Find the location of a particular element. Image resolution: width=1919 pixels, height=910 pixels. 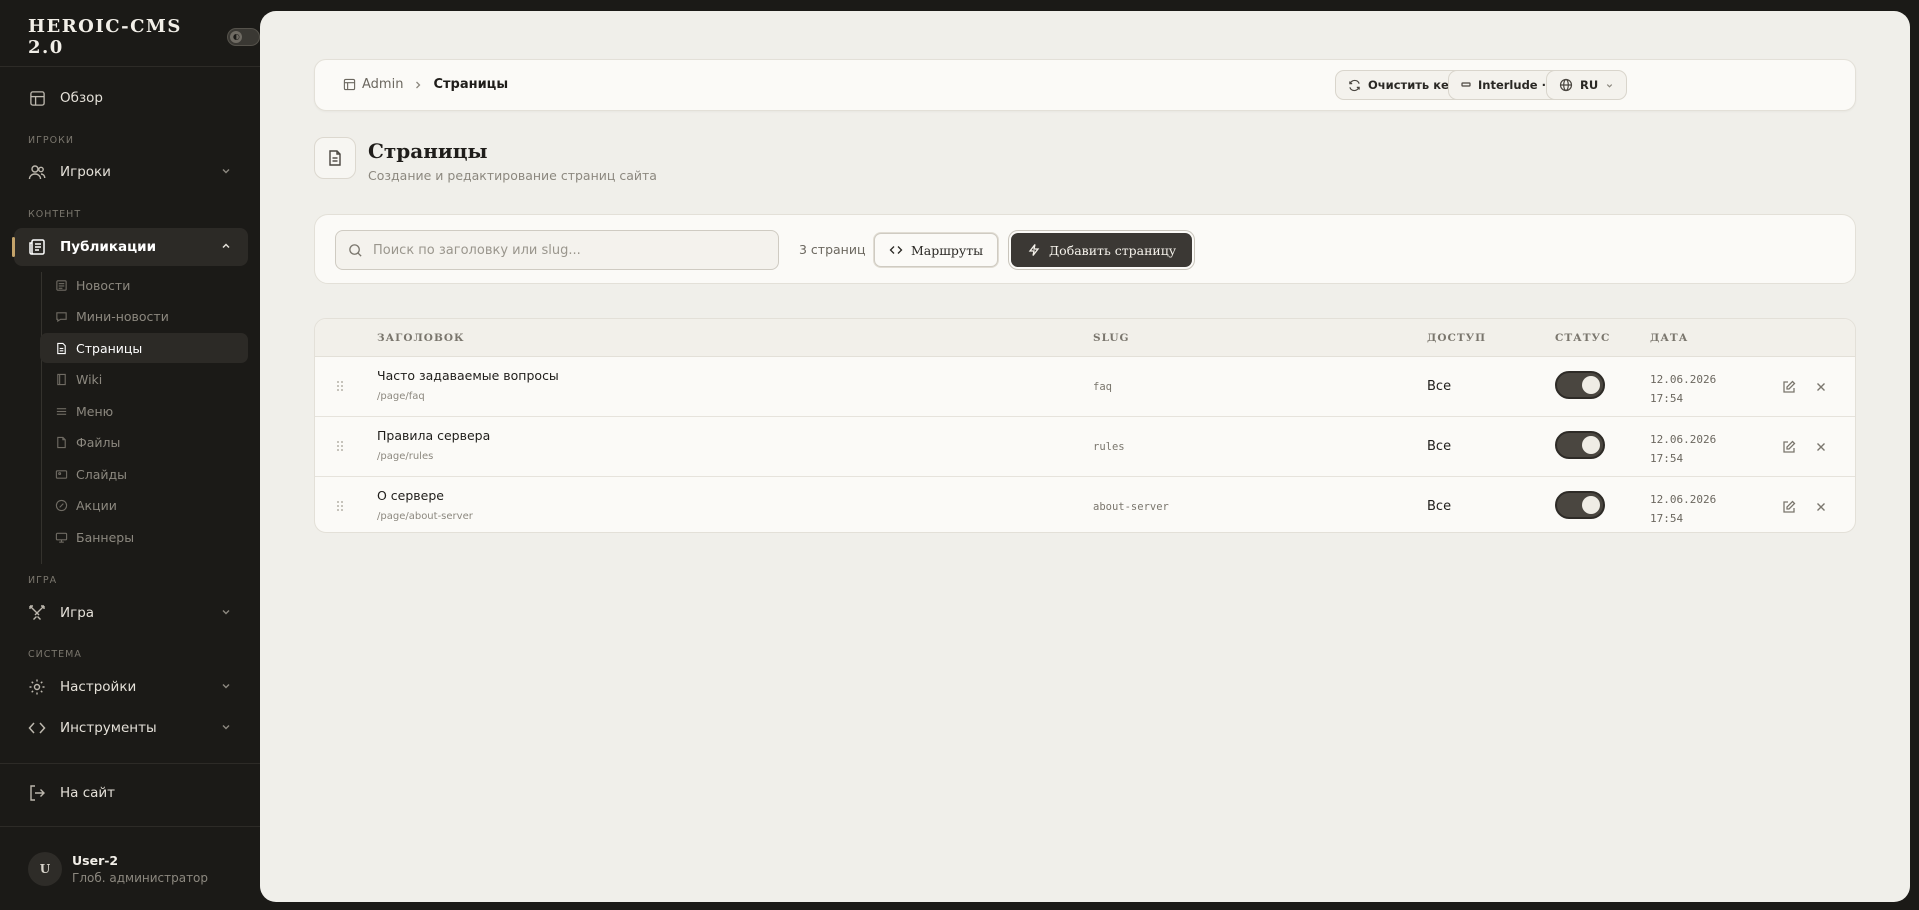

monitor-icon is located at coordinates (61, 537).